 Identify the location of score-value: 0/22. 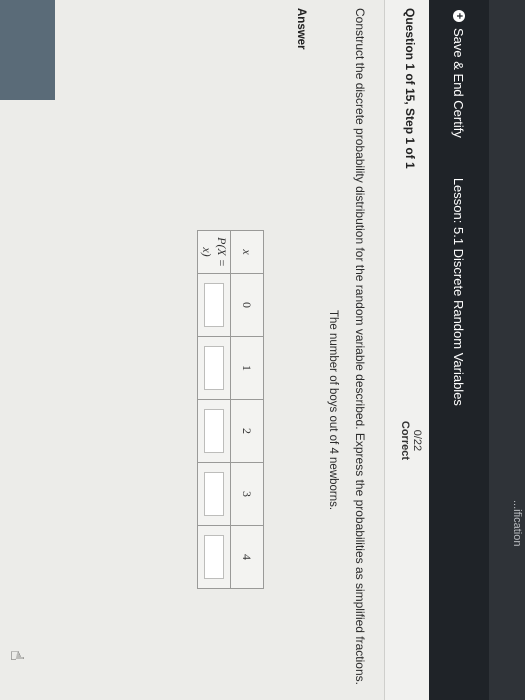
(417, 440).